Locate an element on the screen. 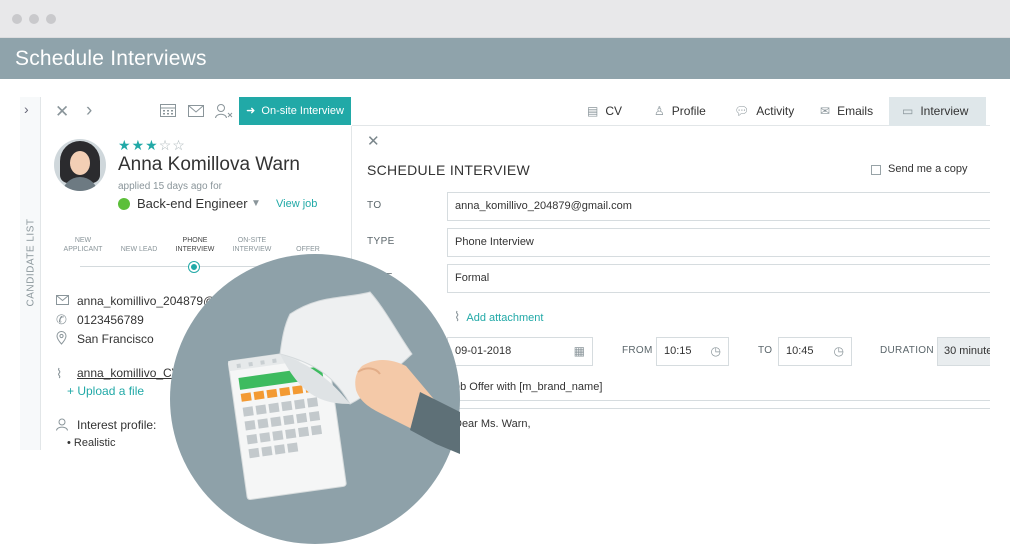 Image resolution: width=1010 pixels, height=550 pixels. type-field: Phone Interview is located at coordinates (718, 242).